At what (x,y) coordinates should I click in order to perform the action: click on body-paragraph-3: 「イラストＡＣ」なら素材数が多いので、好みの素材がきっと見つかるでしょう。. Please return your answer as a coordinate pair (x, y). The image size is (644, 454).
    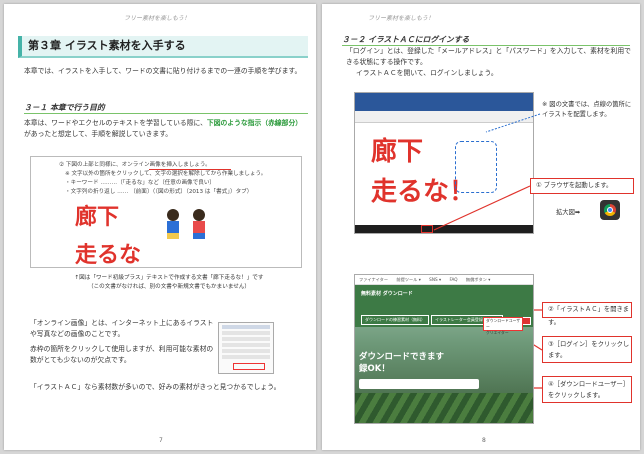
    Looking at the image, I should click on (155, 387).